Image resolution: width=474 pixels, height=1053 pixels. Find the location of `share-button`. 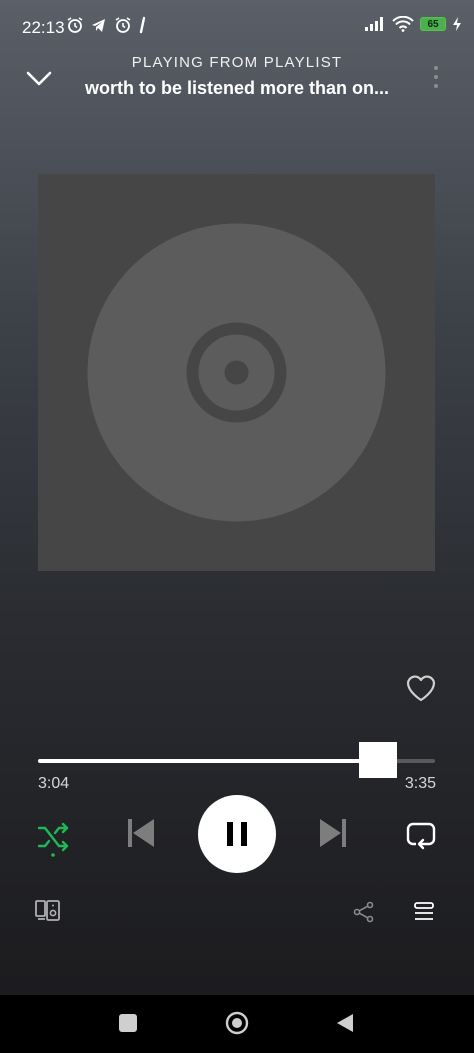

share-button is located at coordinates (364, 912).